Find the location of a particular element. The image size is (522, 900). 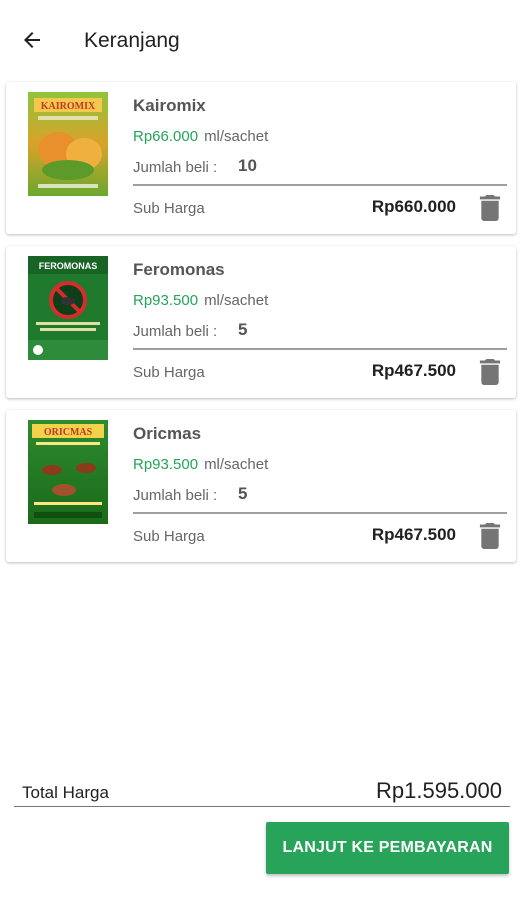

product-image: FEROMONAS is located at coordinates (68, 308).